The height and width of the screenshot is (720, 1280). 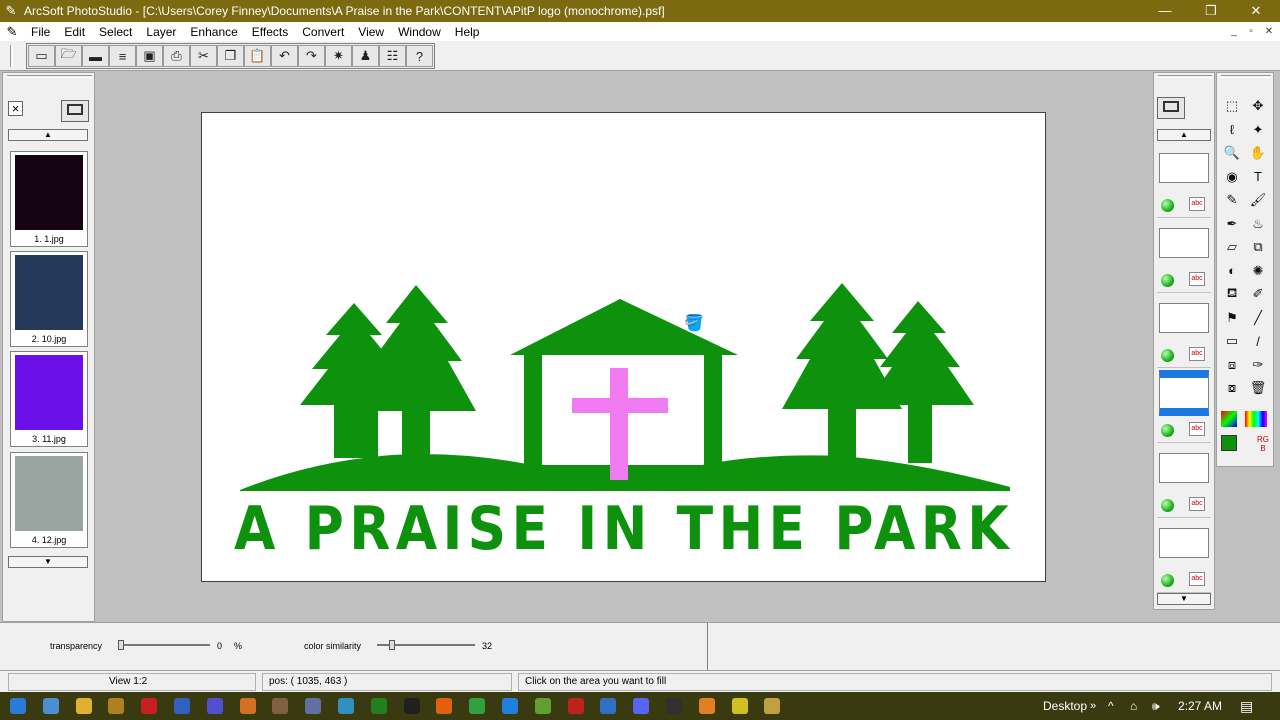 I want to click on palette-icon, so click(x=1229, y=419).